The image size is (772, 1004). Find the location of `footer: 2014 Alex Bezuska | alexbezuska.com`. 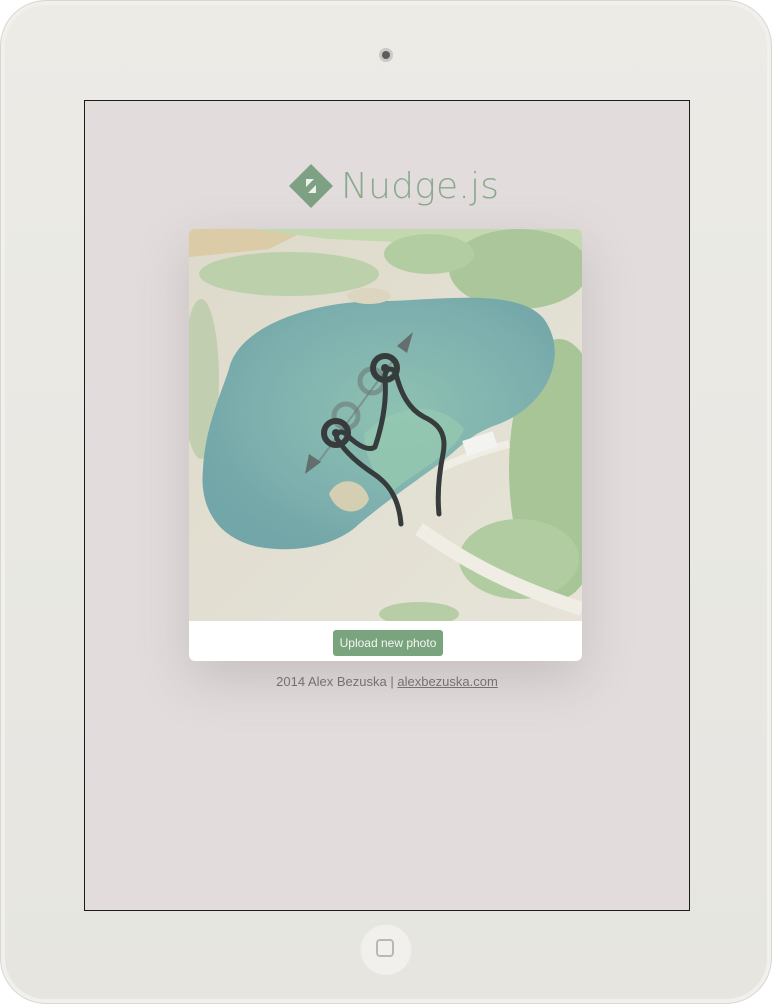

footer: 2014 Alex Bezuska | alexbezuska.com is located at coordinates (387, 681).